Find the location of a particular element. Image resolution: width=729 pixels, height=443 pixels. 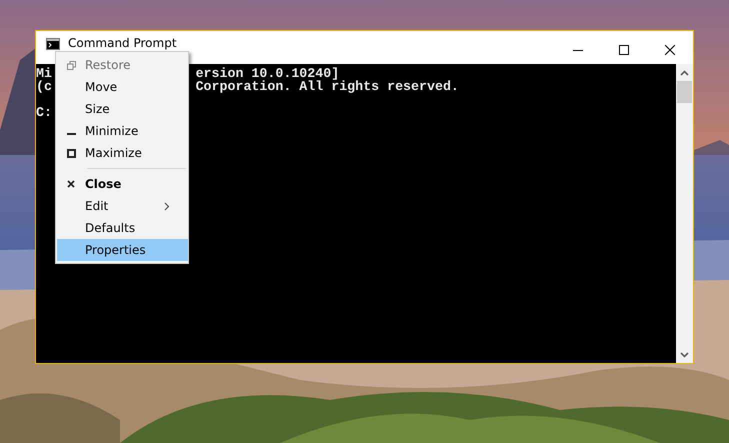

console-text: ersion 10.0.10240] is located at coordinates (268, 73).